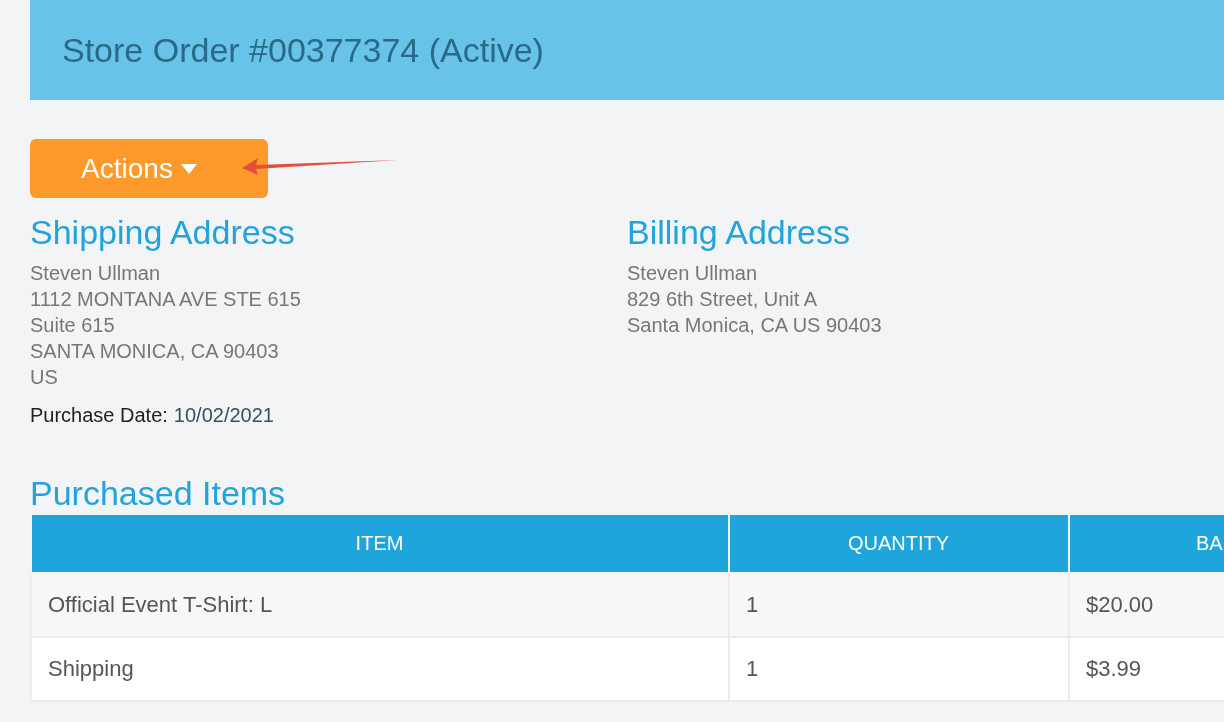  What do you see at coordinates (755, 325) in the screenshot?
I see `address-line: Santa Monica, CA US 90403` at bounding box center [755, 325].